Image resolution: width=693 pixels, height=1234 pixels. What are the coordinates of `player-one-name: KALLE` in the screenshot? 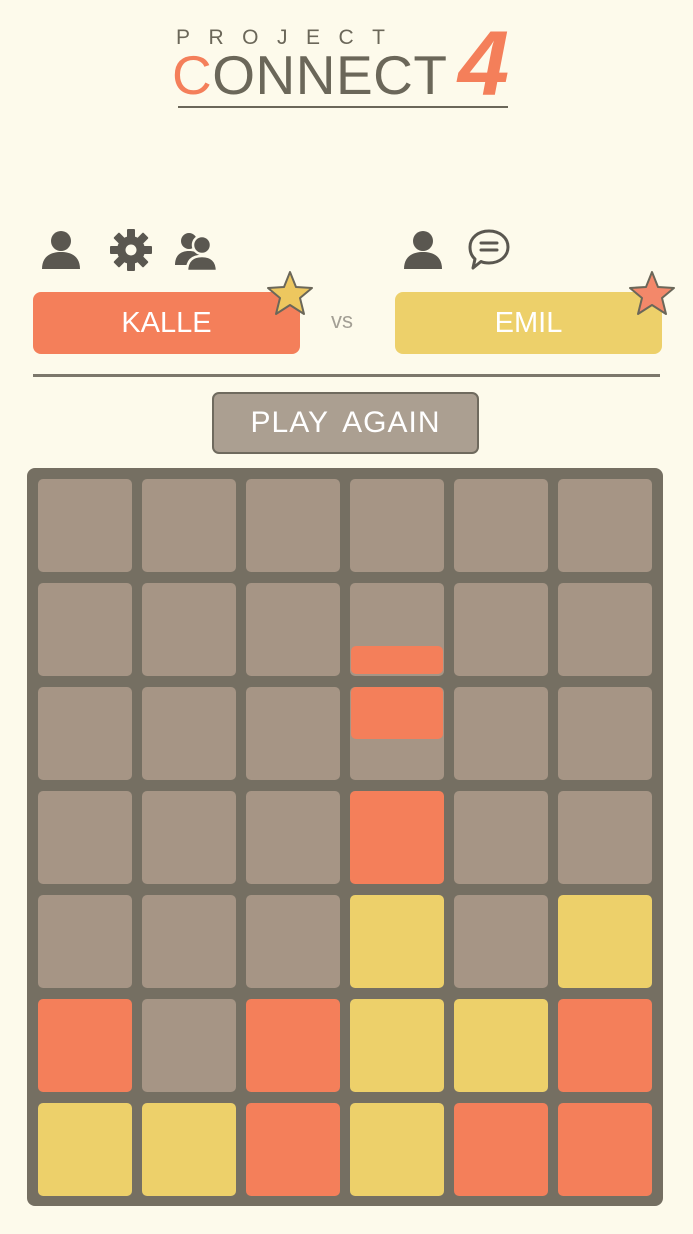 It's located at (166, 322).